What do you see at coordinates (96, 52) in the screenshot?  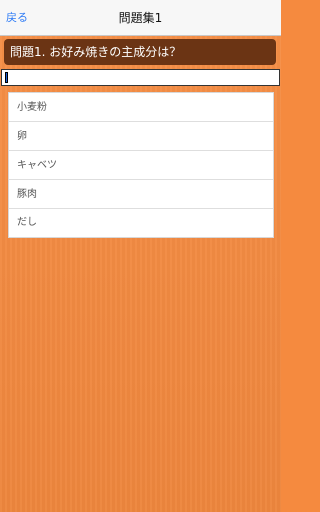 I see `question-text: 問題1. お好み焼きの主成分は？` at bounding box center [96, 52].